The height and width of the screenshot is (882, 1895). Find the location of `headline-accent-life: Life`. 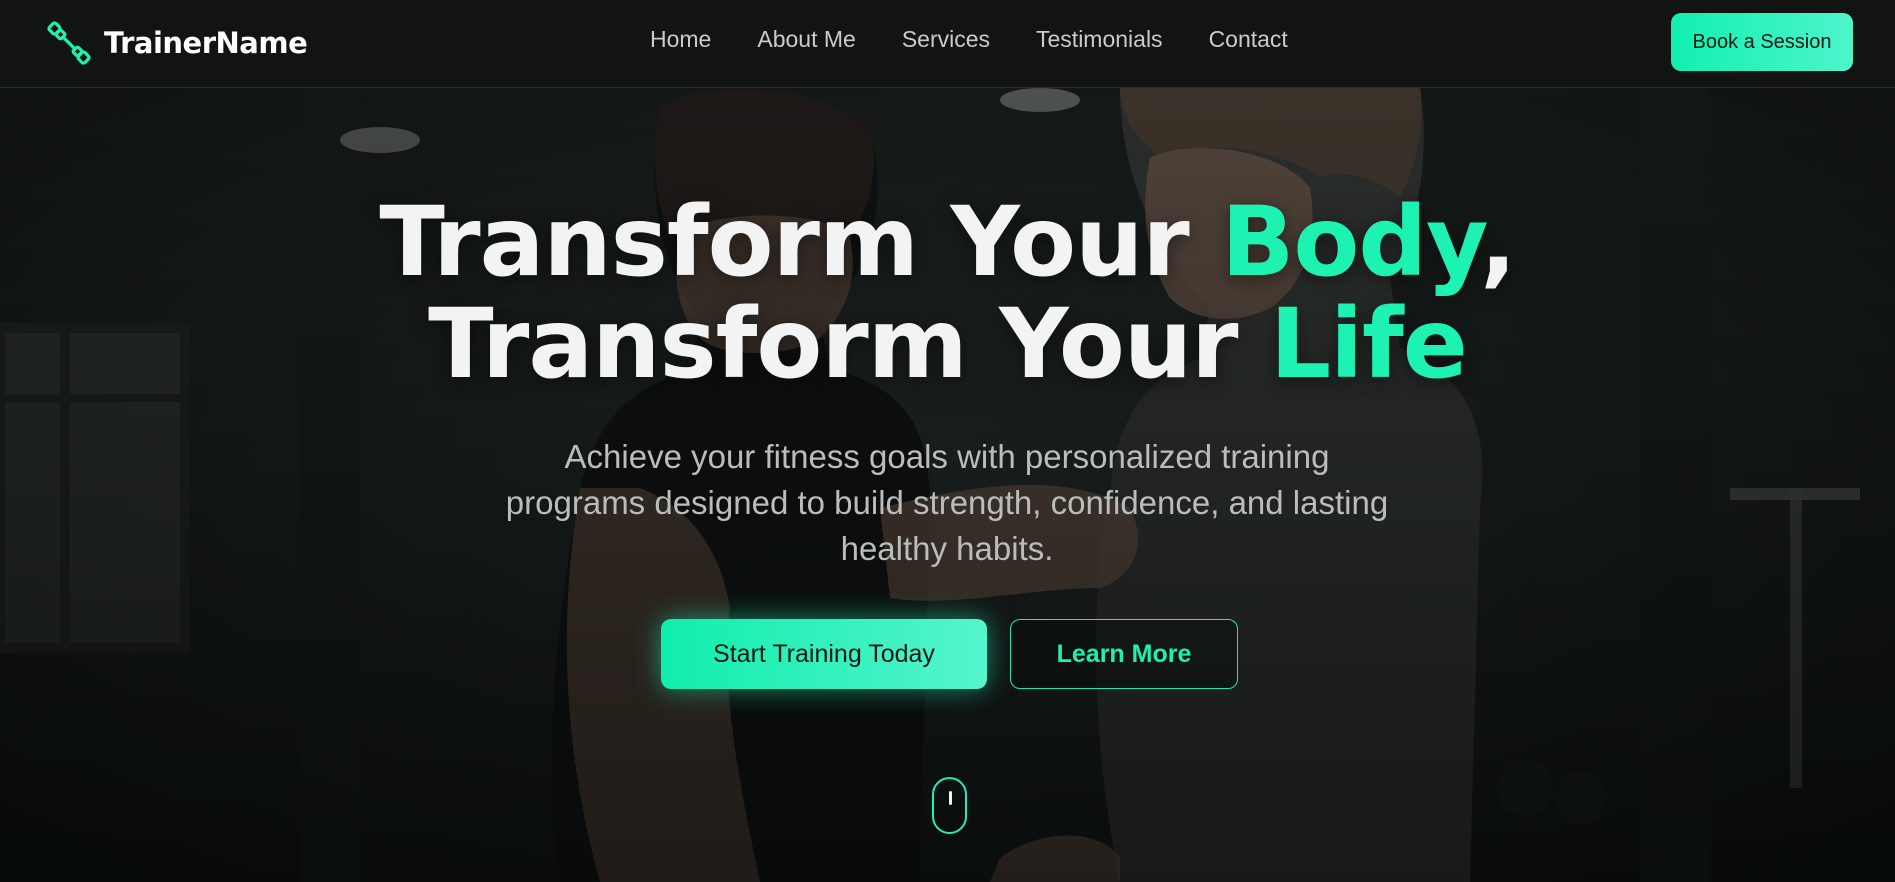

headline-accent-life: Life is located at coordinates (1368, 344).